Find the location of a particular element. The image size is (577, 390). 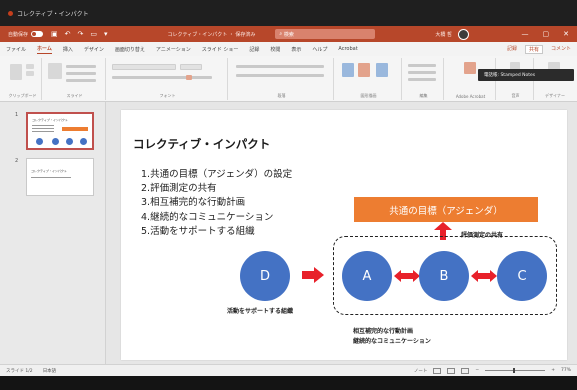

tab-8: 校閲 is located at coordinates (275, 49).